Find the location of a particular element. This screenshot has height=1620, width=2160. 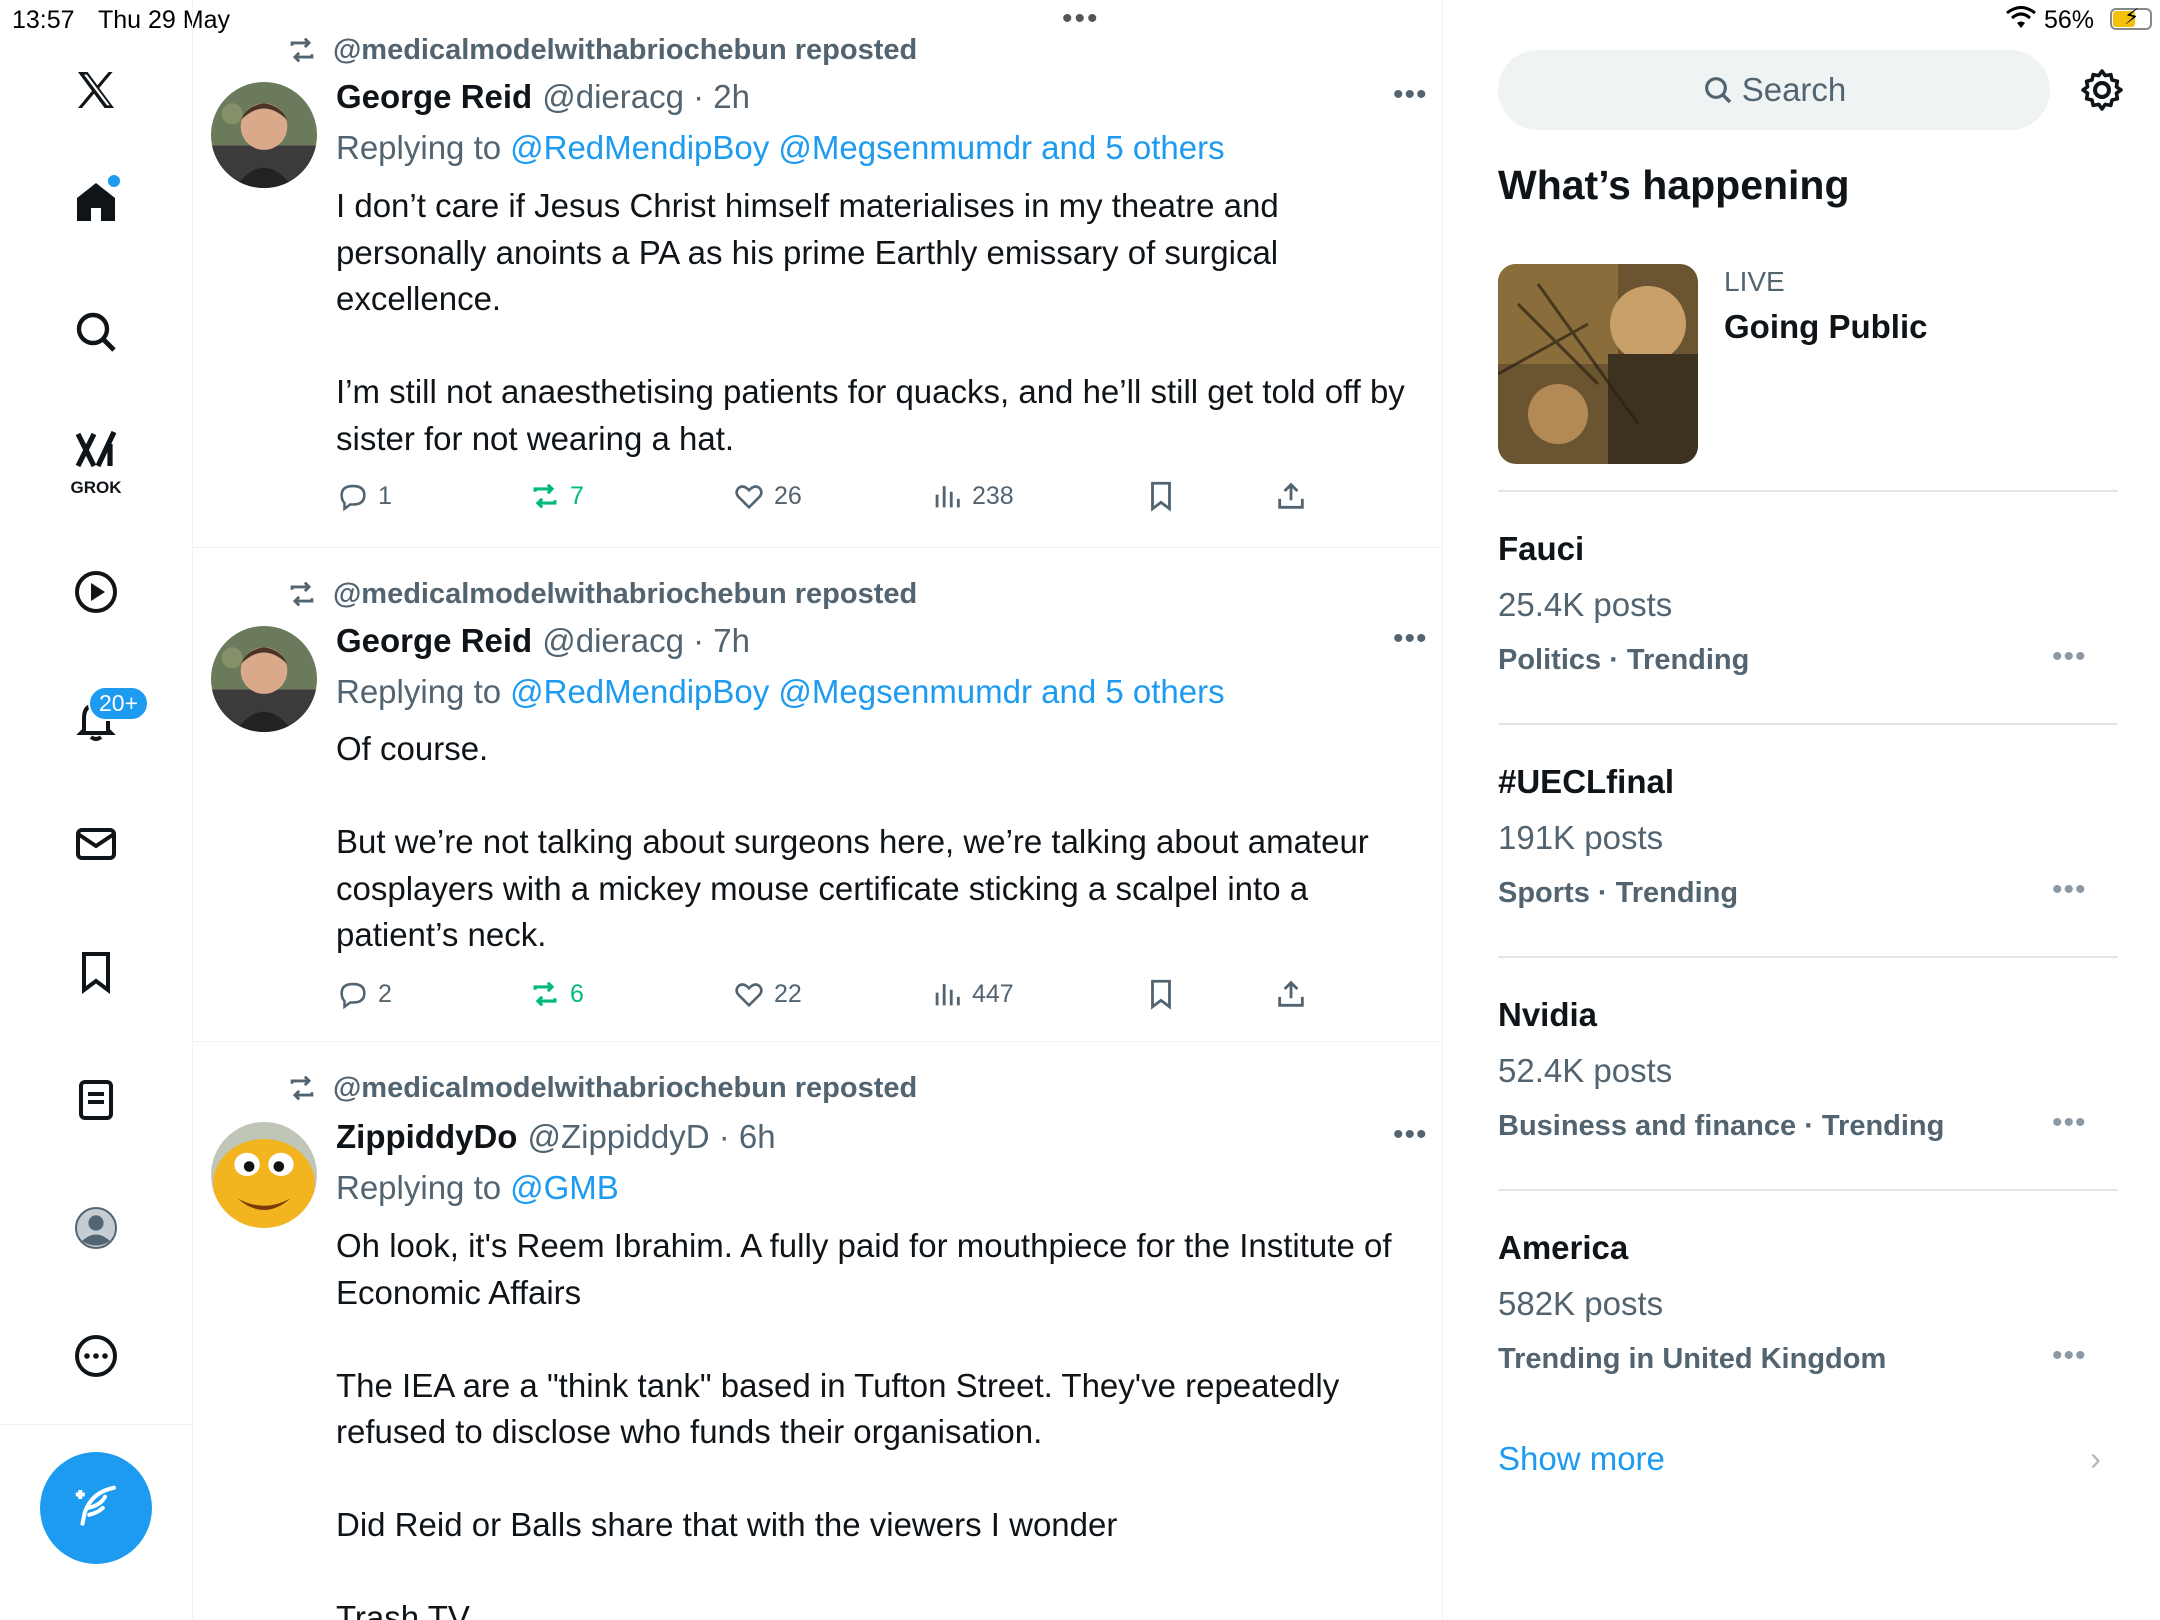

trend-category: Trending in United Kingdom is located at coordinates (1692, 1359).